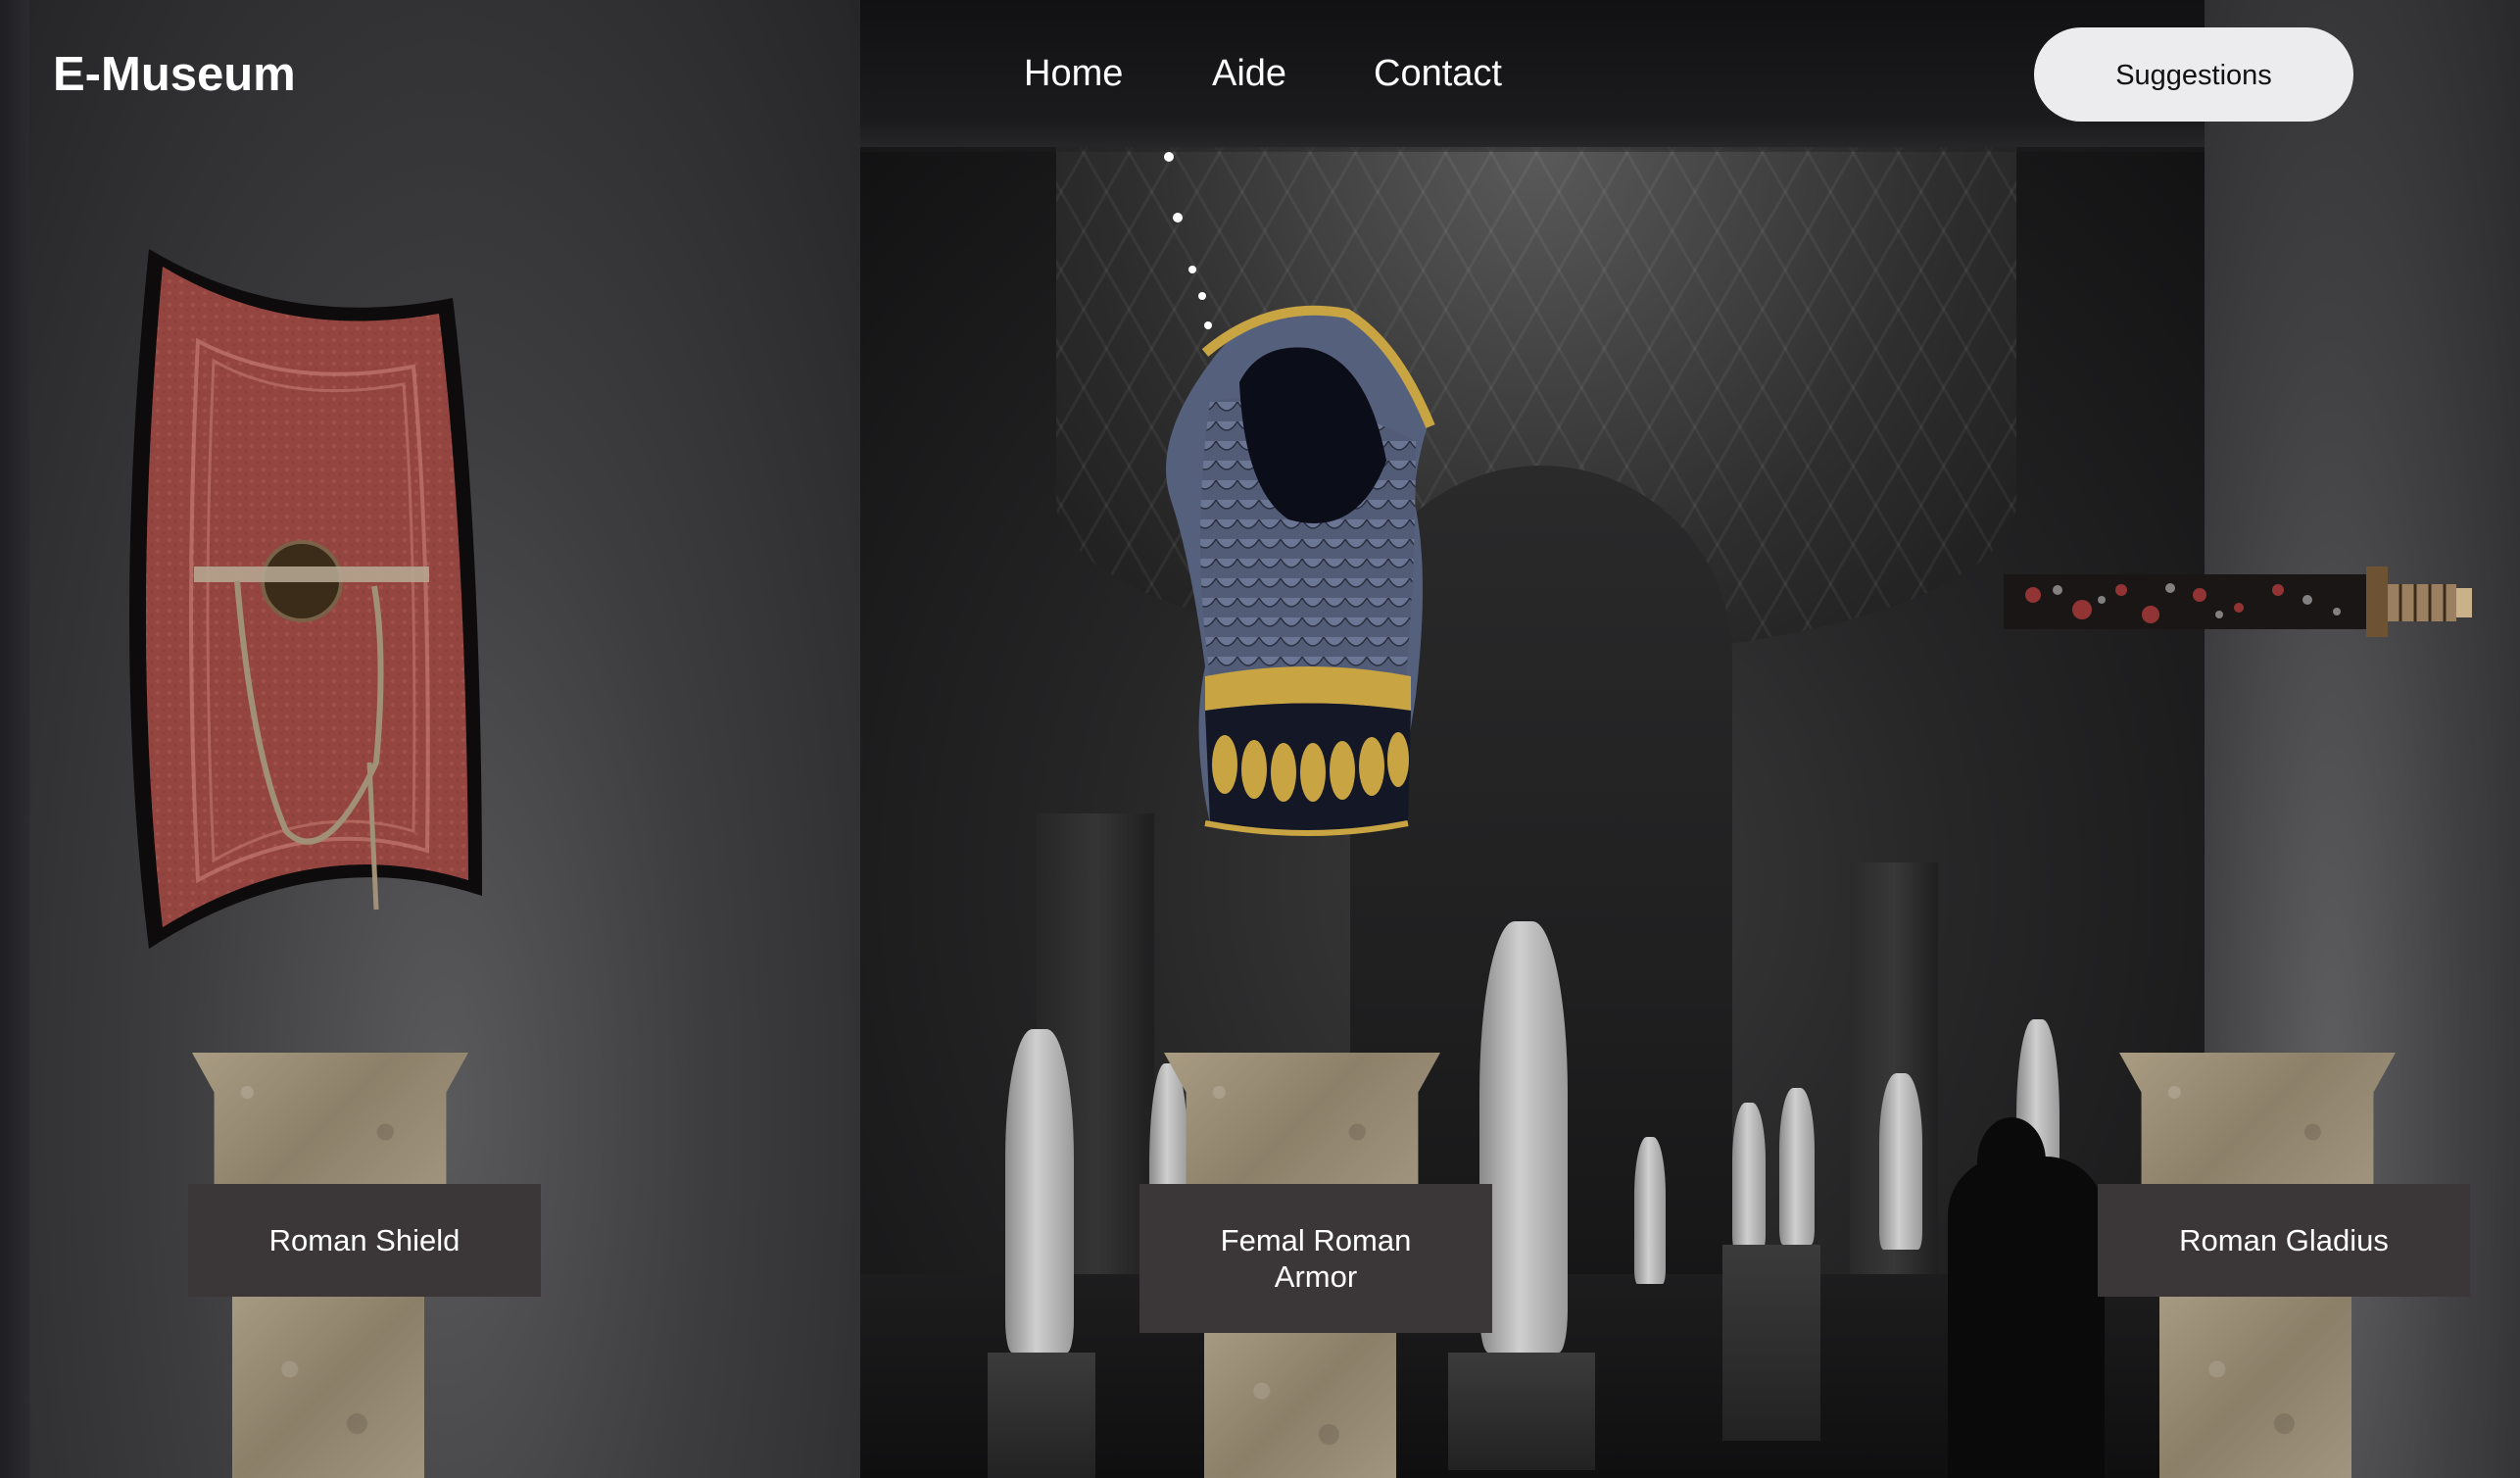 The image size is (2520, 1478). I want to click on visitor-silhouette, so click(2026, 1318).